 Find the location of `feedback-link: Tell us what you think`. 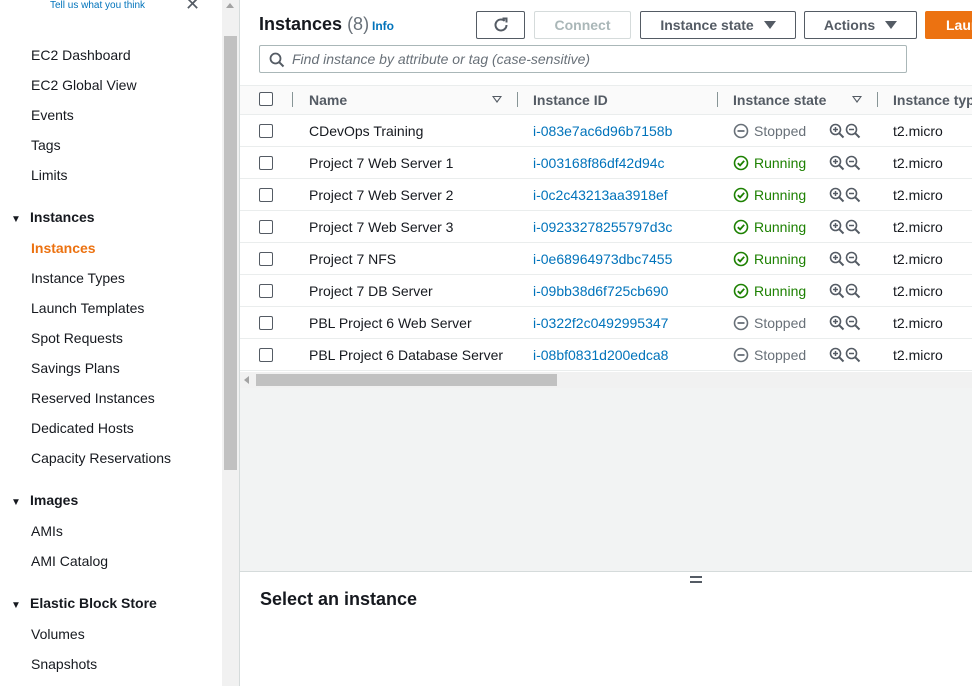

feedback-link: Tell us what you think is located at coordinates (97, 5).